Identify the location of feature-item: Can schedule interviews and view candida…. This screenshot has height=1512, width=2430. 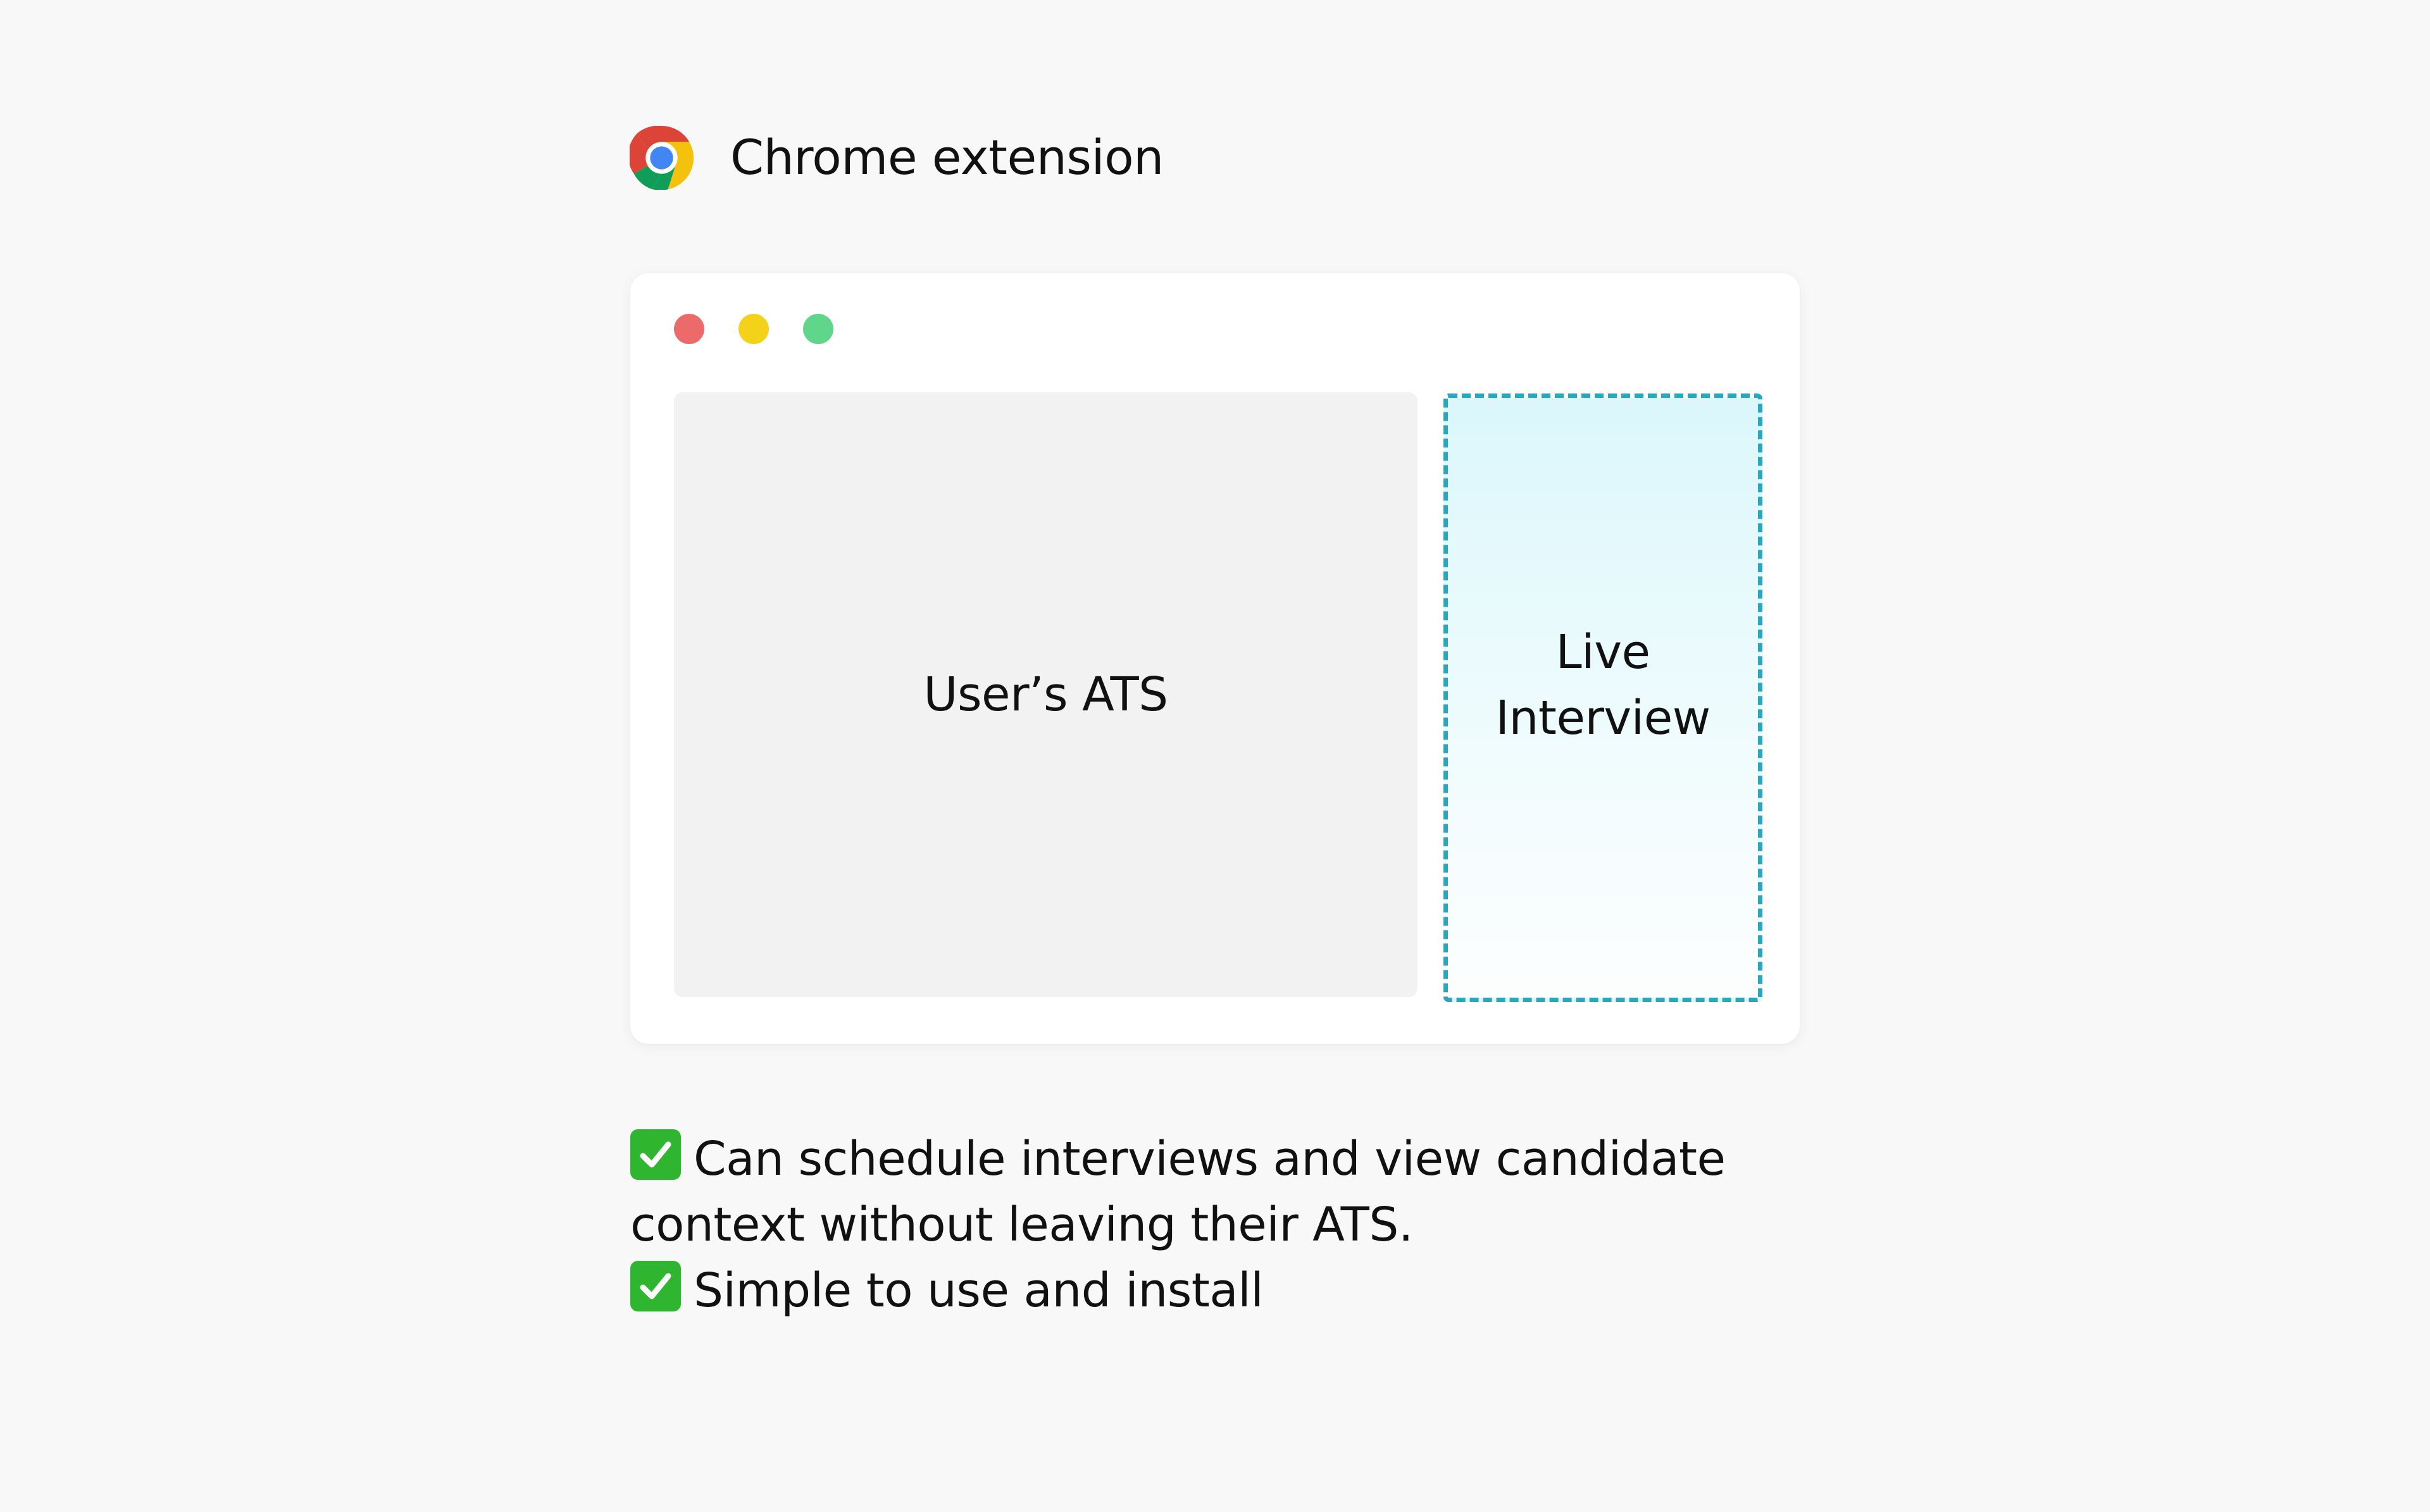
(1215, 1192).